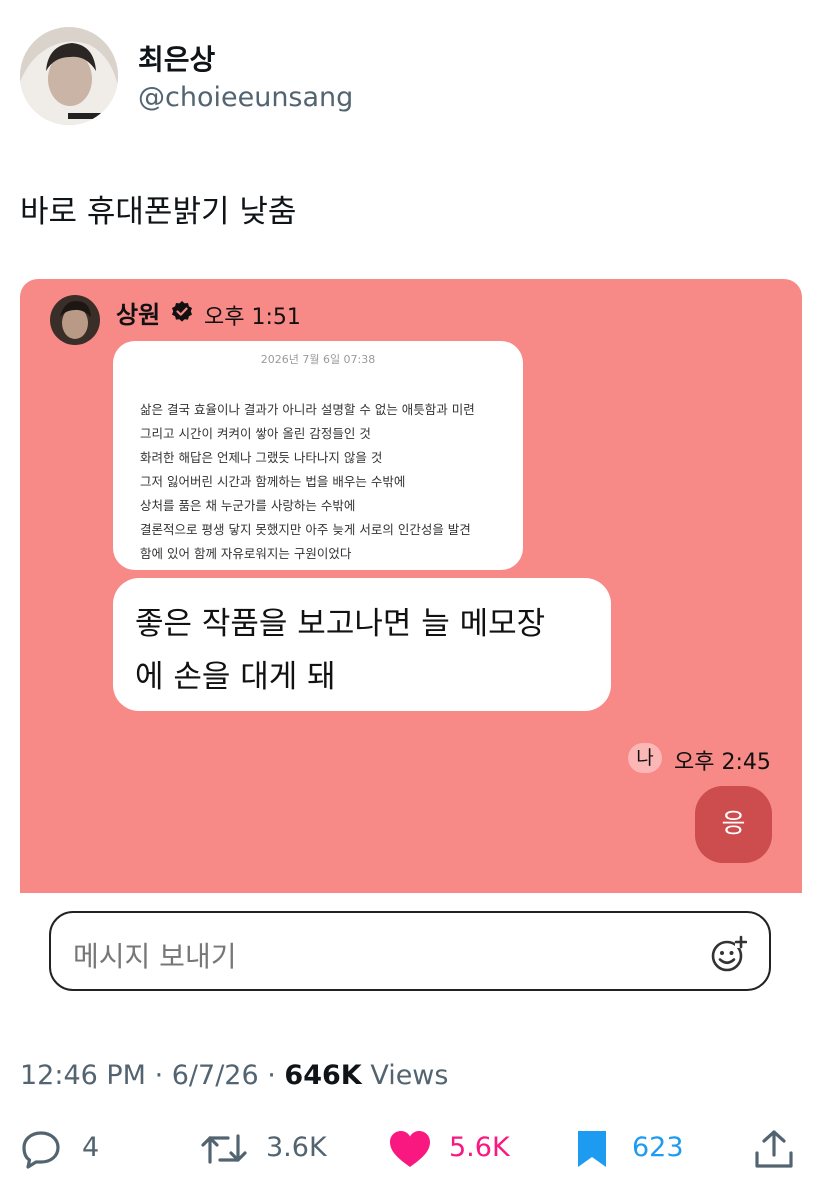 Image resolution: width=821 pixels, height=1200 pixels. Describe the element at coordinates (340, 624) in the screenshot. I see `message-line: 좋은 작품을 보고나면 늘 메모장` at that location.